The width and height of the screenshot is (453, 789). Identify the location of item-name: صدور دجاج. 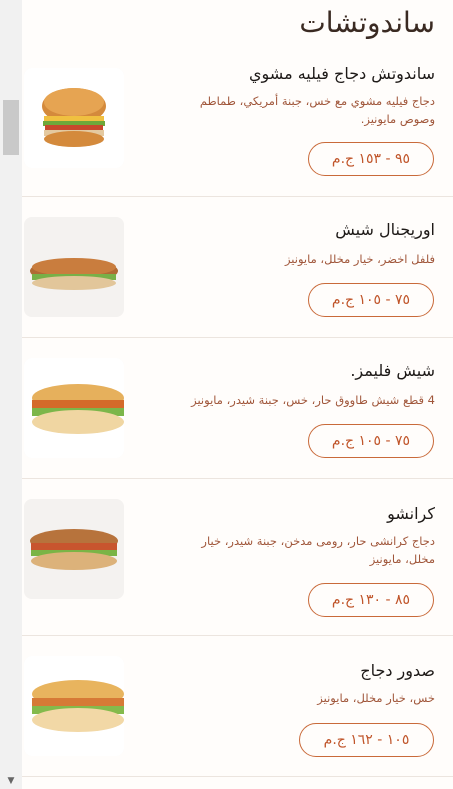
(397, 670).